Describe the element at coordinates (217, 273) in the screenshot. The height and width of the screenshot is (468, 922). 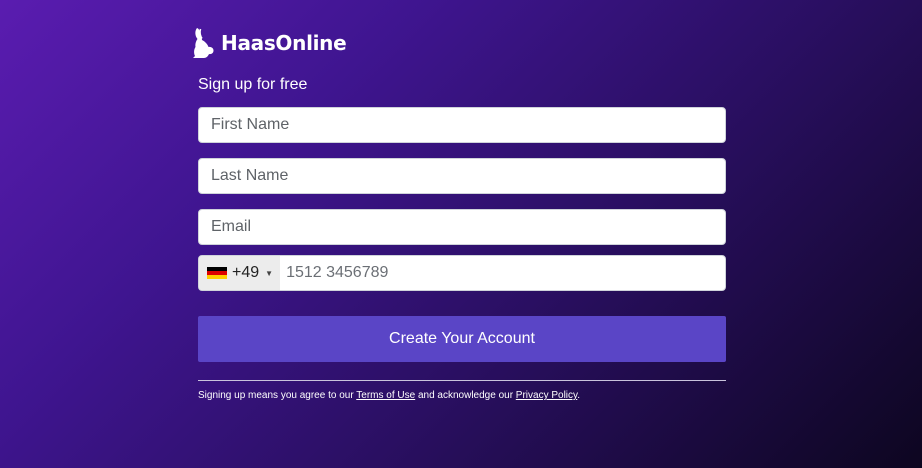
I see `germany-flag-icon` at that location.